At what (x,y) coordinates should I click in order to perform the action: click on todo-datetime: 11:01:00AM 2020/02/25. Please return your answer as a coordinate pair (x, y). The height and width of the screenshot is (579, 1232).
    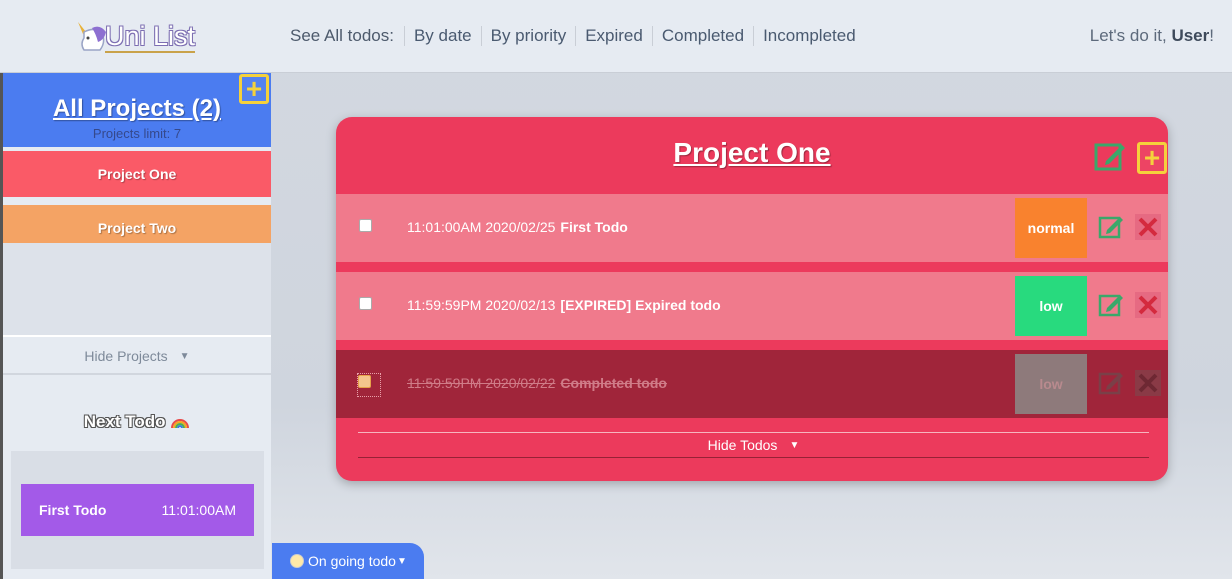
    Looking at the image, I should click on (481, 227).